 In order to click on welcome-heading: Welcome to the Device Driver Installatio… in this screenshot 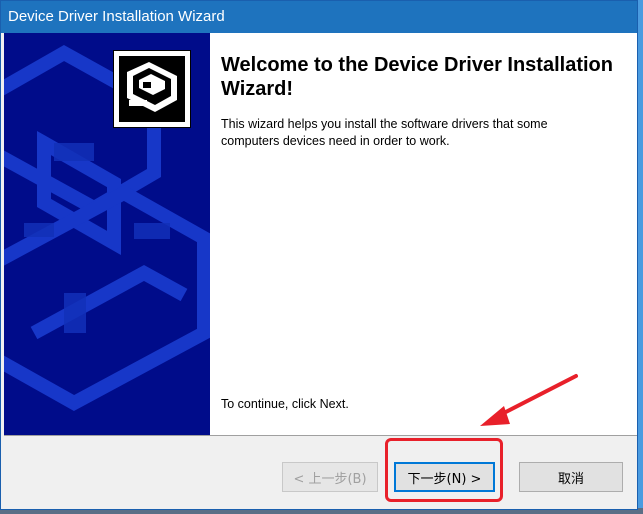, I will do `click(417, 77)`.